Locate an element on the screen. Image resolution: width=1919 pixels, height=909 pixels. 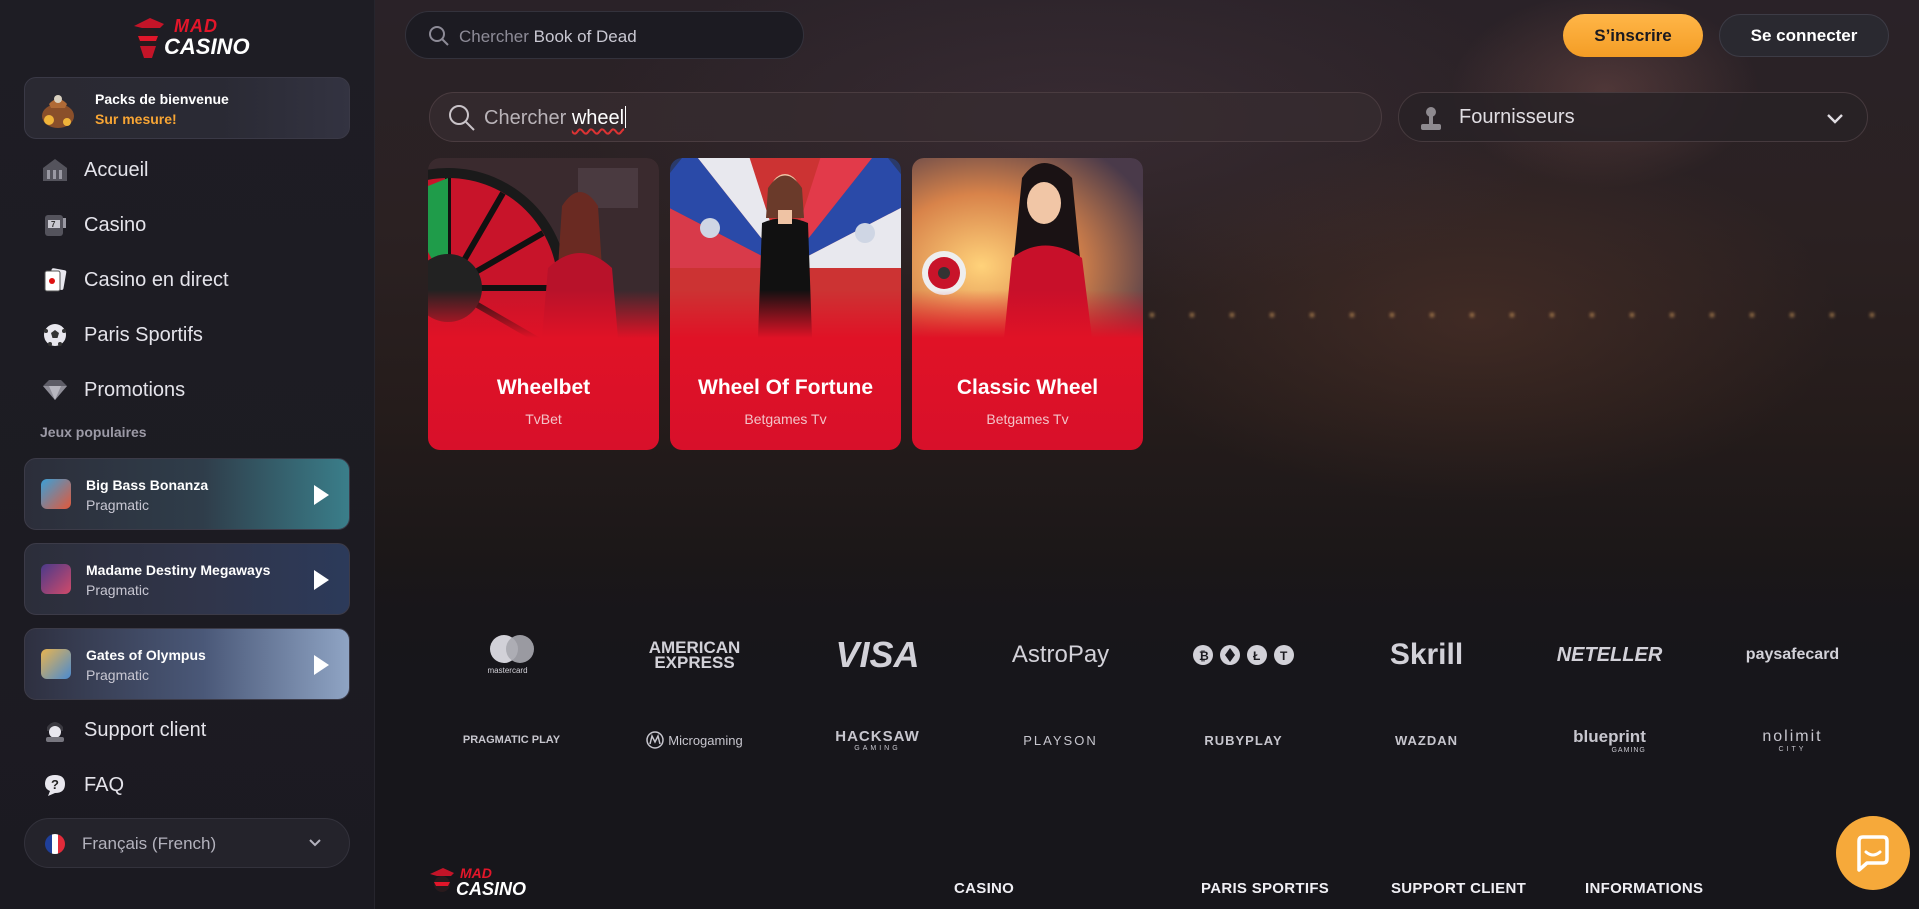
game-title: Wheel Of Fortune is located at coordinates (785, 387).